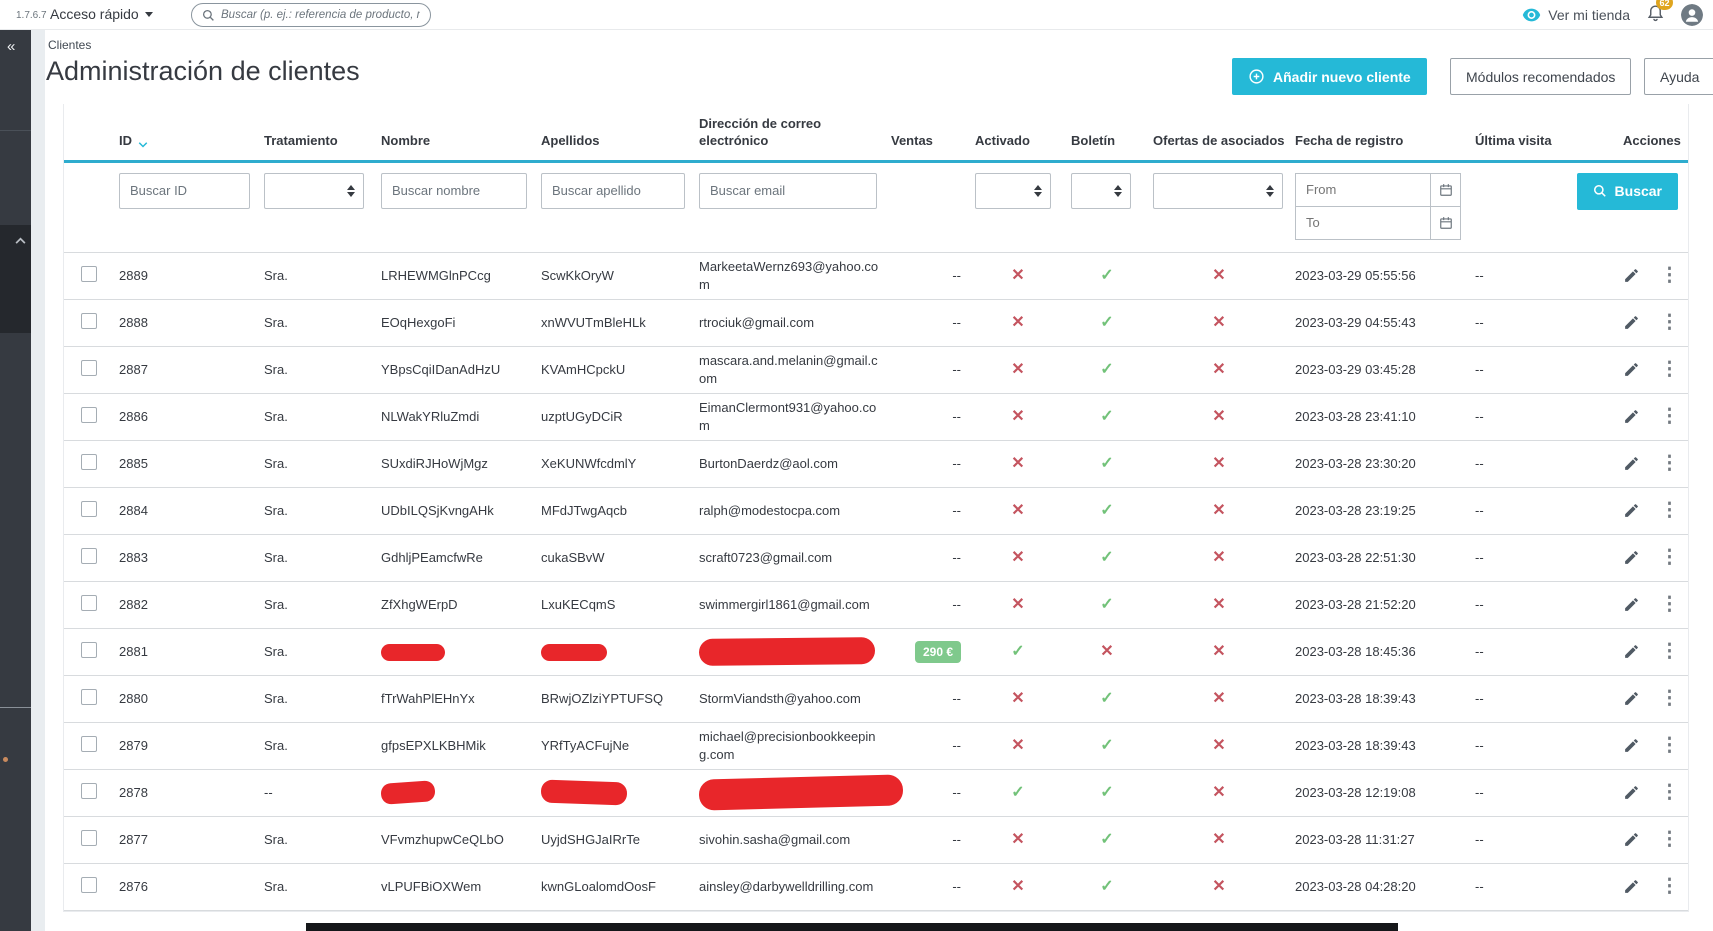 This screenshot has width=1713, height=931. I want to click on filter-date-from-input, so click(1363, 190).